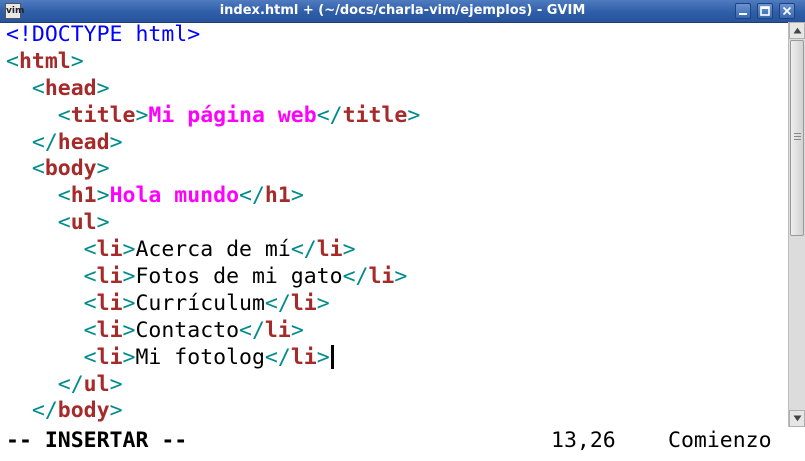 The height and width of the screenshot is (461, 805). What do you see at coordinates (97, 440) in the screenshot?
I see `mode-indicator: -- INSERTAR --` at bounding box center [97, 440].